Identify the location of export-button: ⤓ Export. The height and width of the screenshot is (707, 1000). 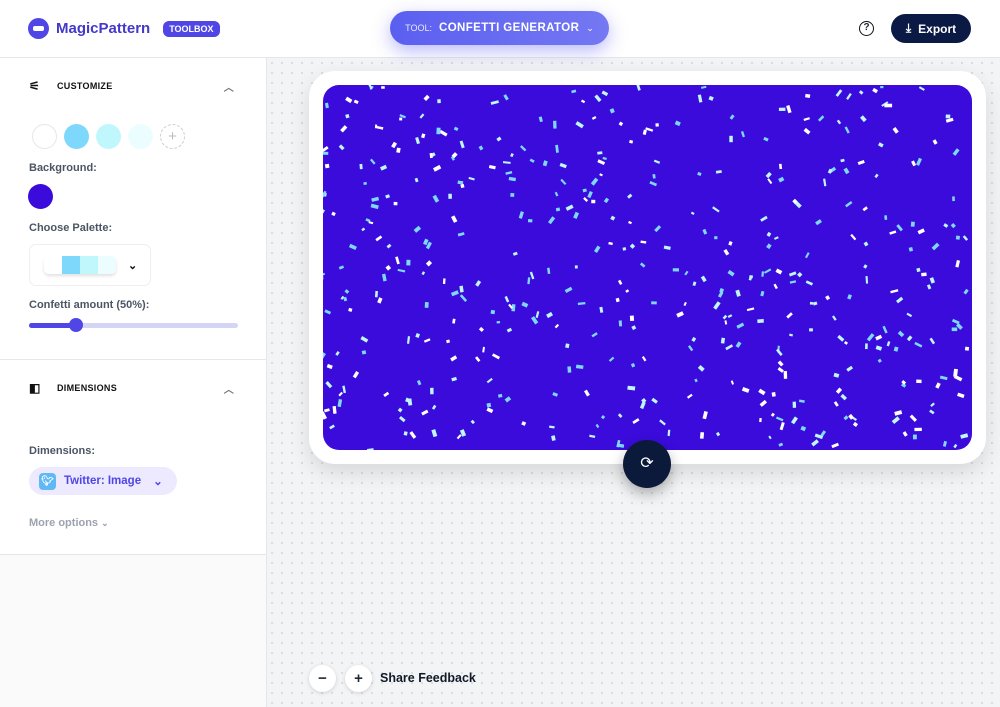
(931, 28).